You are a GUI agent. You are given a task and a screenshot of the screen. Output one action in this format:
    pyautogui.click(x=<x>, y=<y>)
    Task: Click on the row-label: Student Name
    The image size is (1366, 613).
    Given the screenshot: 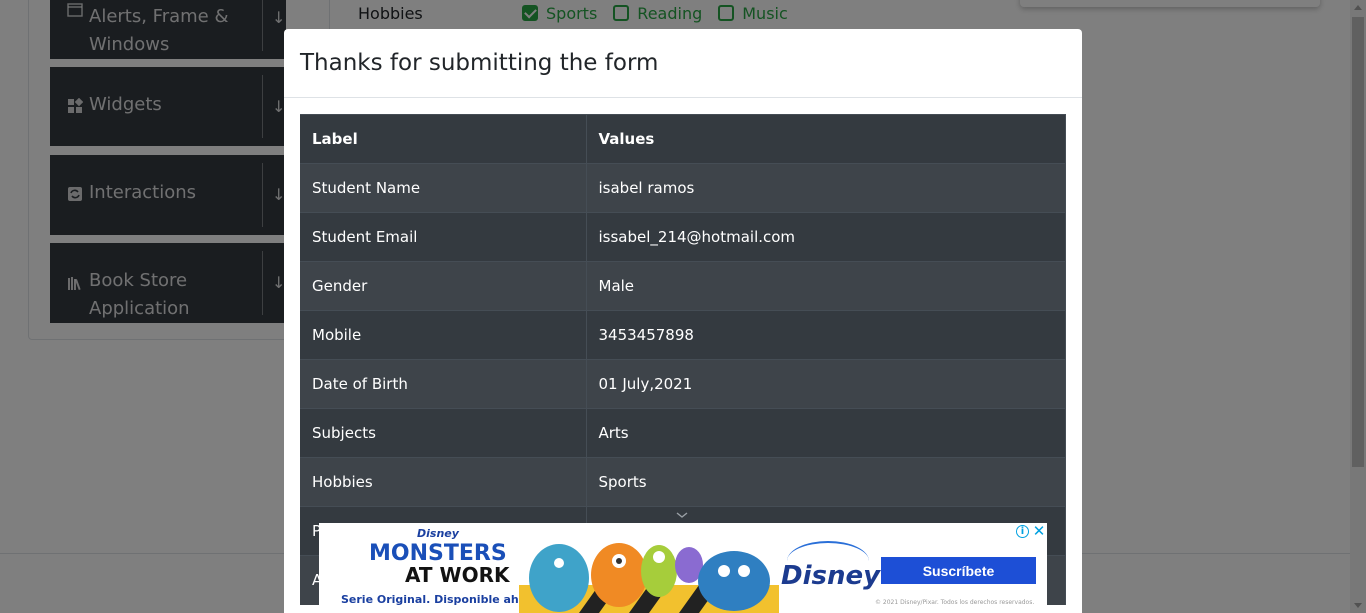 What is the action you would take?
    pyautogui.click(x=443, y=188)
    